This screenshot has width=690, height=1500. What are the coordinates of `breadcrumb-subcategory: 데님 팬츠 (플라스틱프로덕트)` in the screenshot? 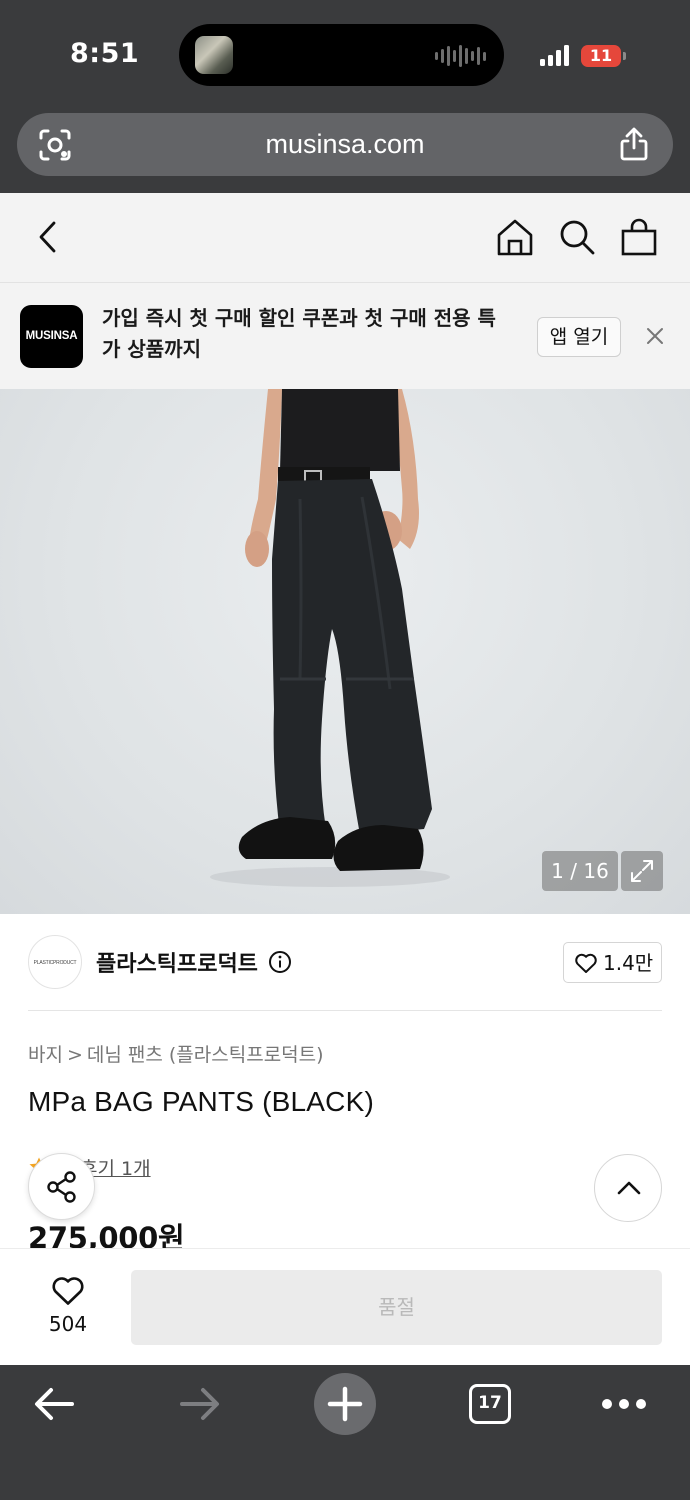 It's located at (205, 1055).